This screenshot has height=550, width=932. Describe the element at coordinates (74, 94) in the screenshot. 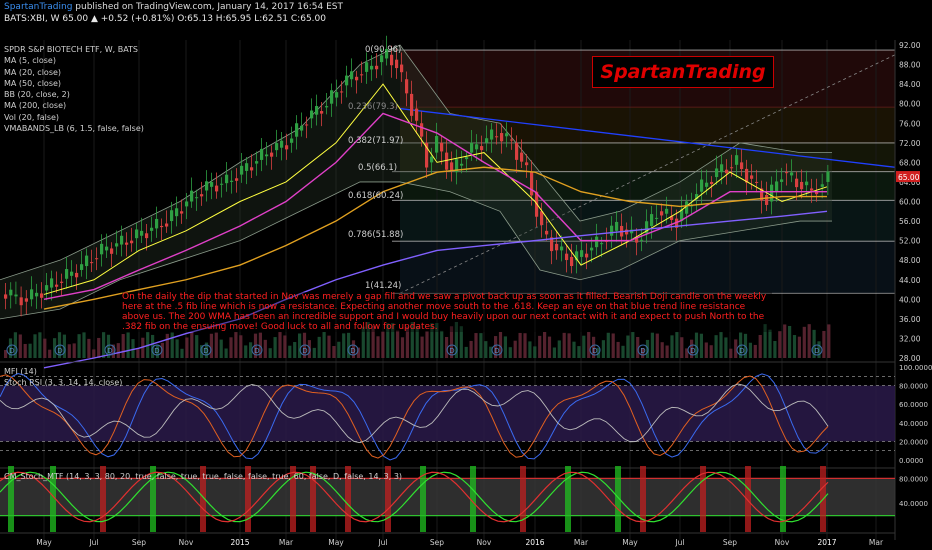

I see `legend-item: BB (20, close, 2)` at that location.